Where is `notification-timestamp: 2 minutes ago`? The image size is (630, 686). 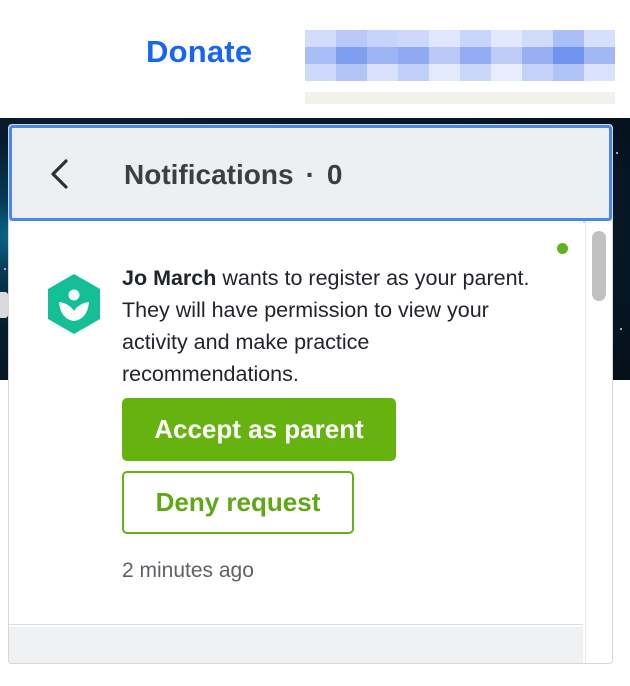
notification-timestamp: 2 minutes ago is located at coordinates (188, 570).